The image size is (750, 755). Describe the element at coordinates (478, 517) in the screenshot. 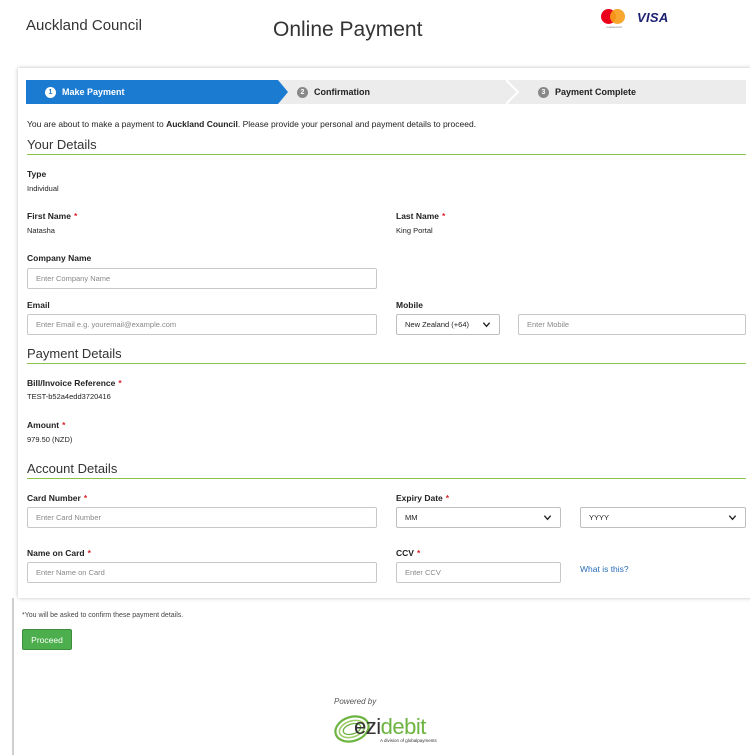

I see `expiry-month-select: MM` at that location.